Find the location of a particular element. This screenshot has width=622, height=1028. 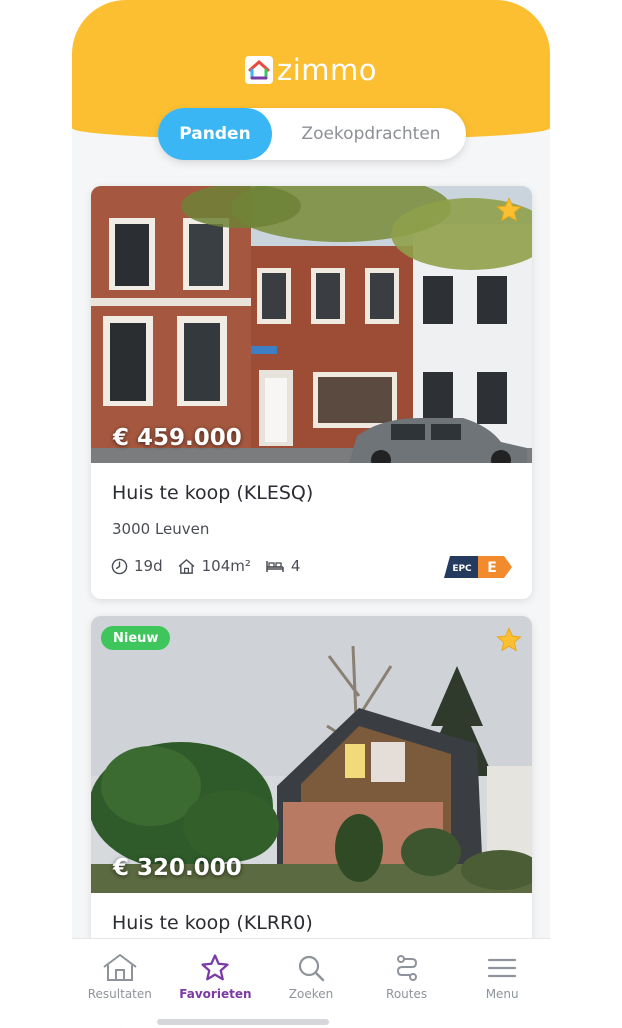

epc-label-shape: EPC is located at coordinates (461, 567).